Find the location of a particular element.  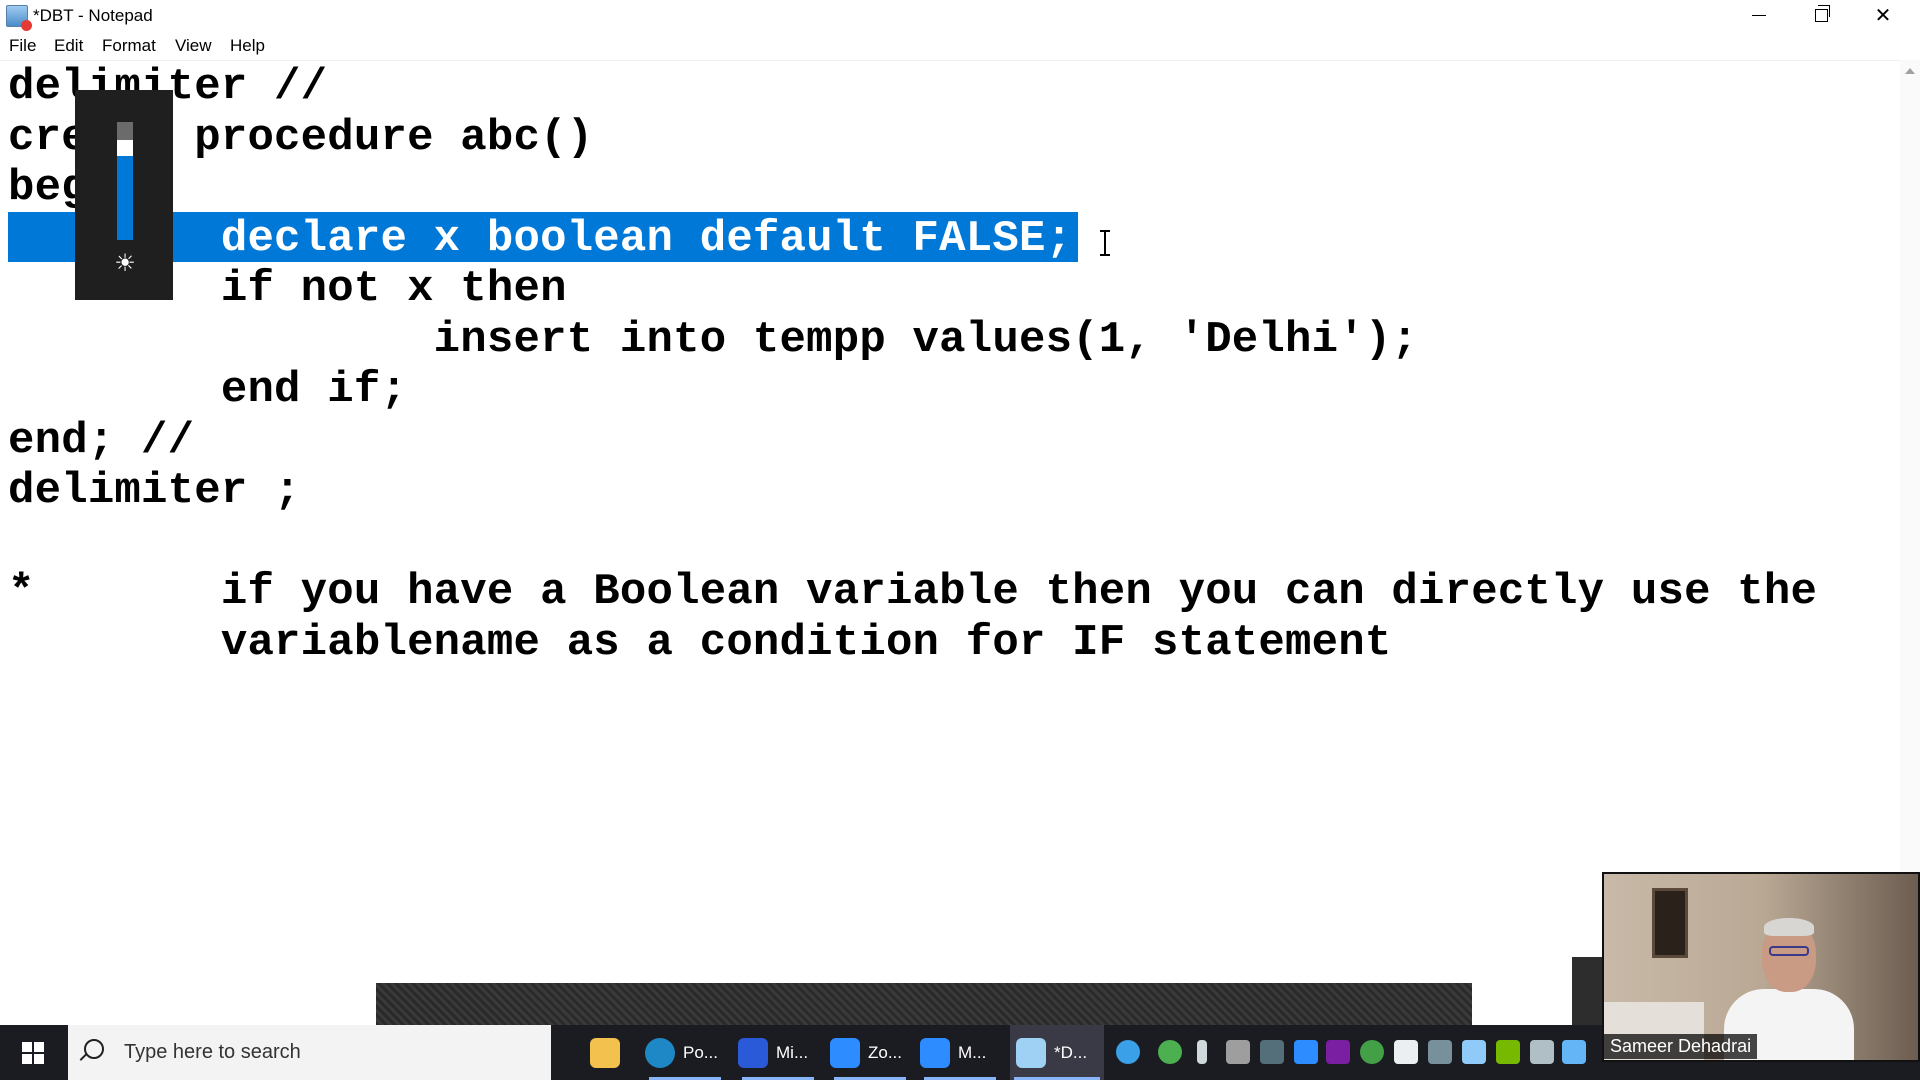

participant-video: Sameer Dehadrai is located at coordinates (1761, 967).